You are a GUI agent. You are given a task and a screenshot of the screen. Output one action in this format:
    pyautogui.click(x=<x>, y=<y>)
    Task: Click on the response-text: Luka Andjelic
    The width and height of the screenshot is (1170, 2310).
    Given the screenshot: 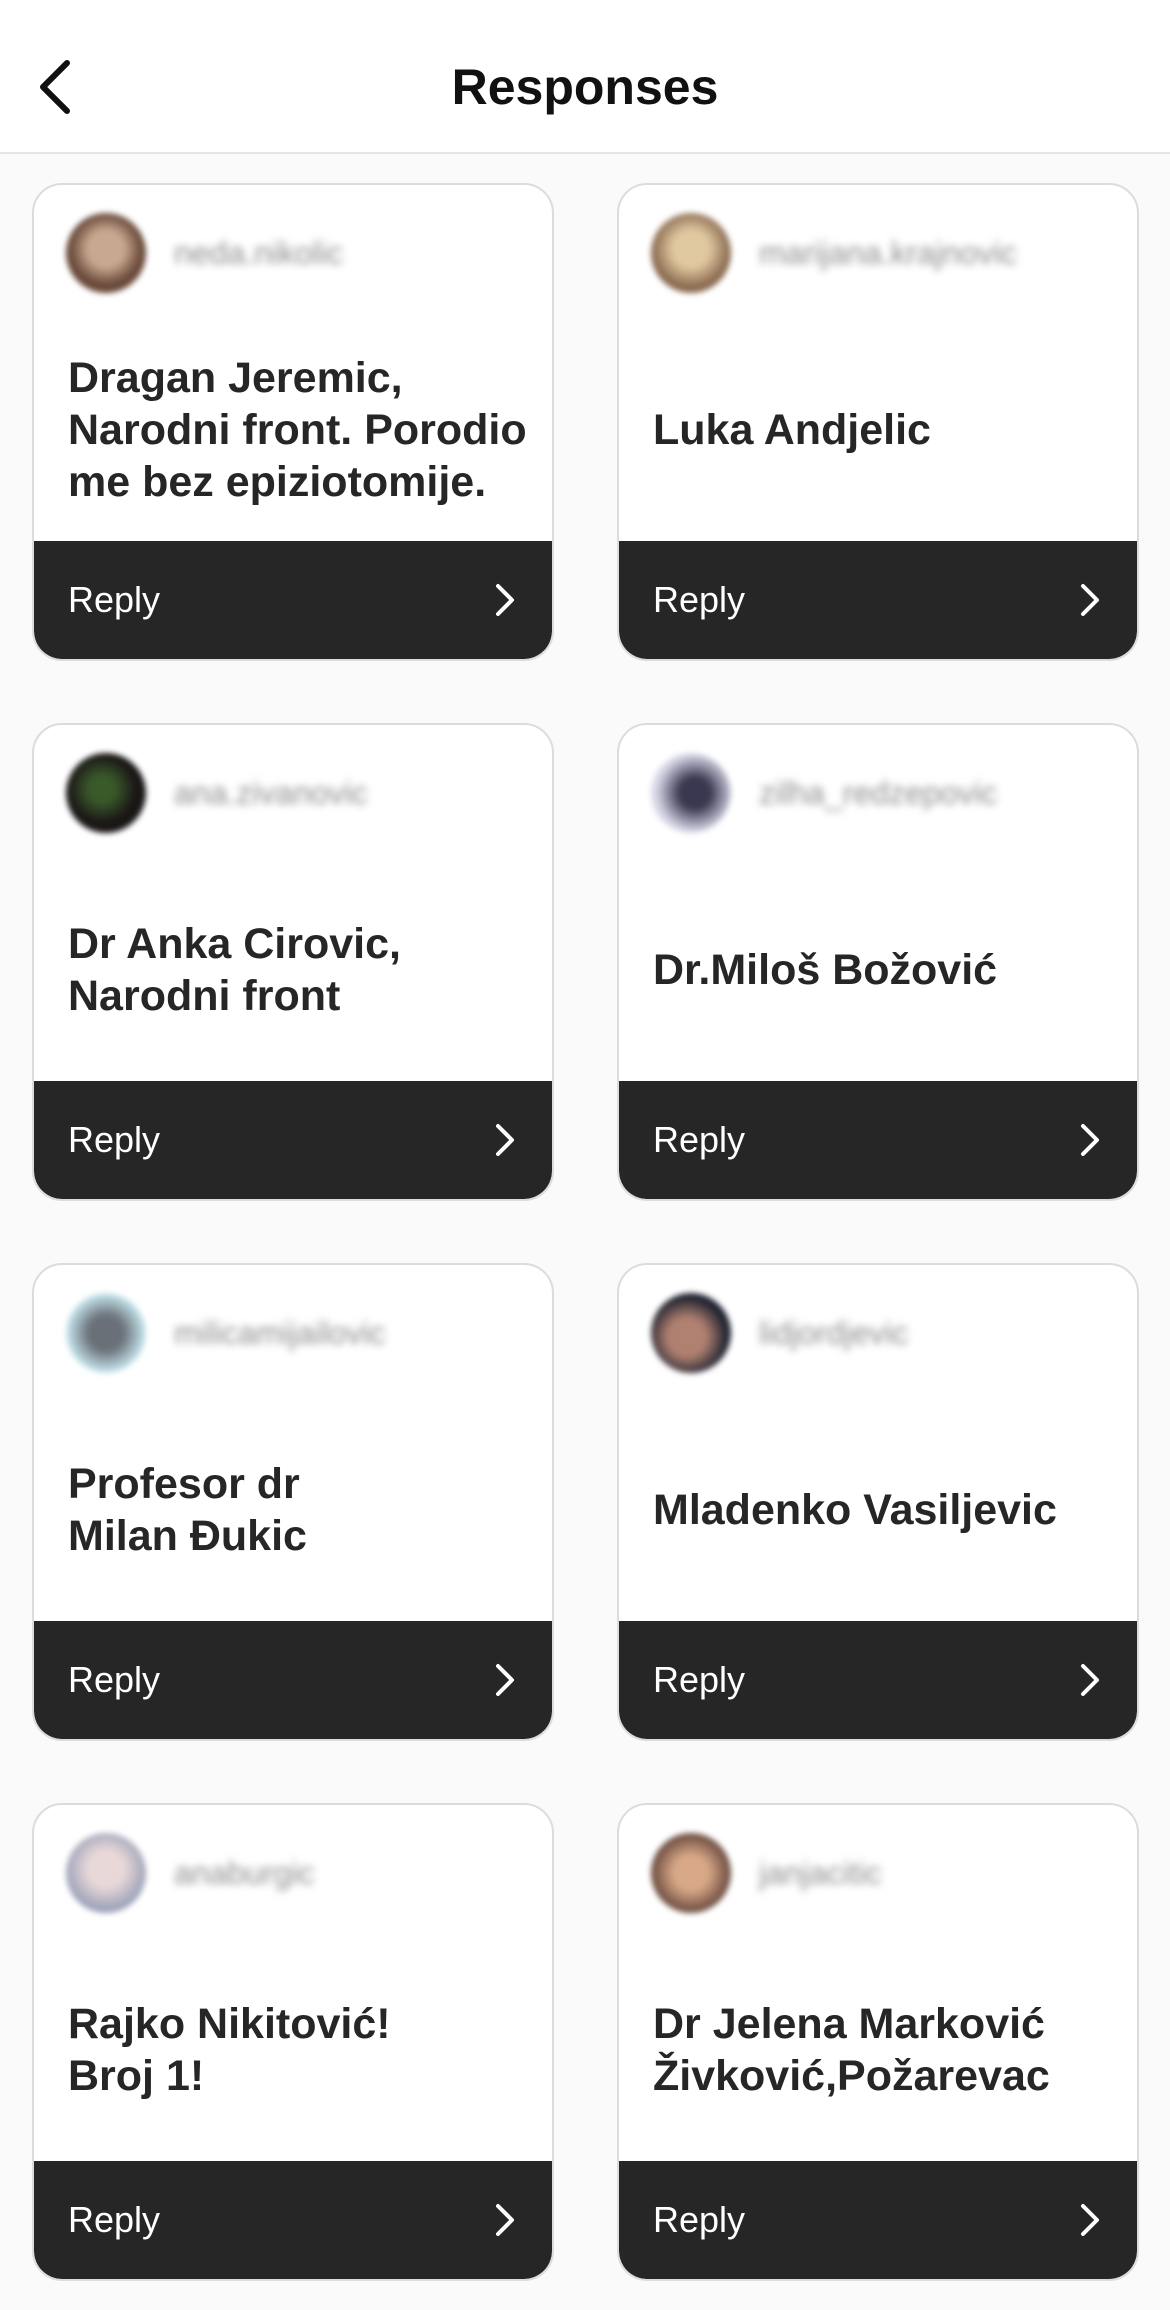 What is the action you would take?
    pyautogui.click(x=792, y=430)
    